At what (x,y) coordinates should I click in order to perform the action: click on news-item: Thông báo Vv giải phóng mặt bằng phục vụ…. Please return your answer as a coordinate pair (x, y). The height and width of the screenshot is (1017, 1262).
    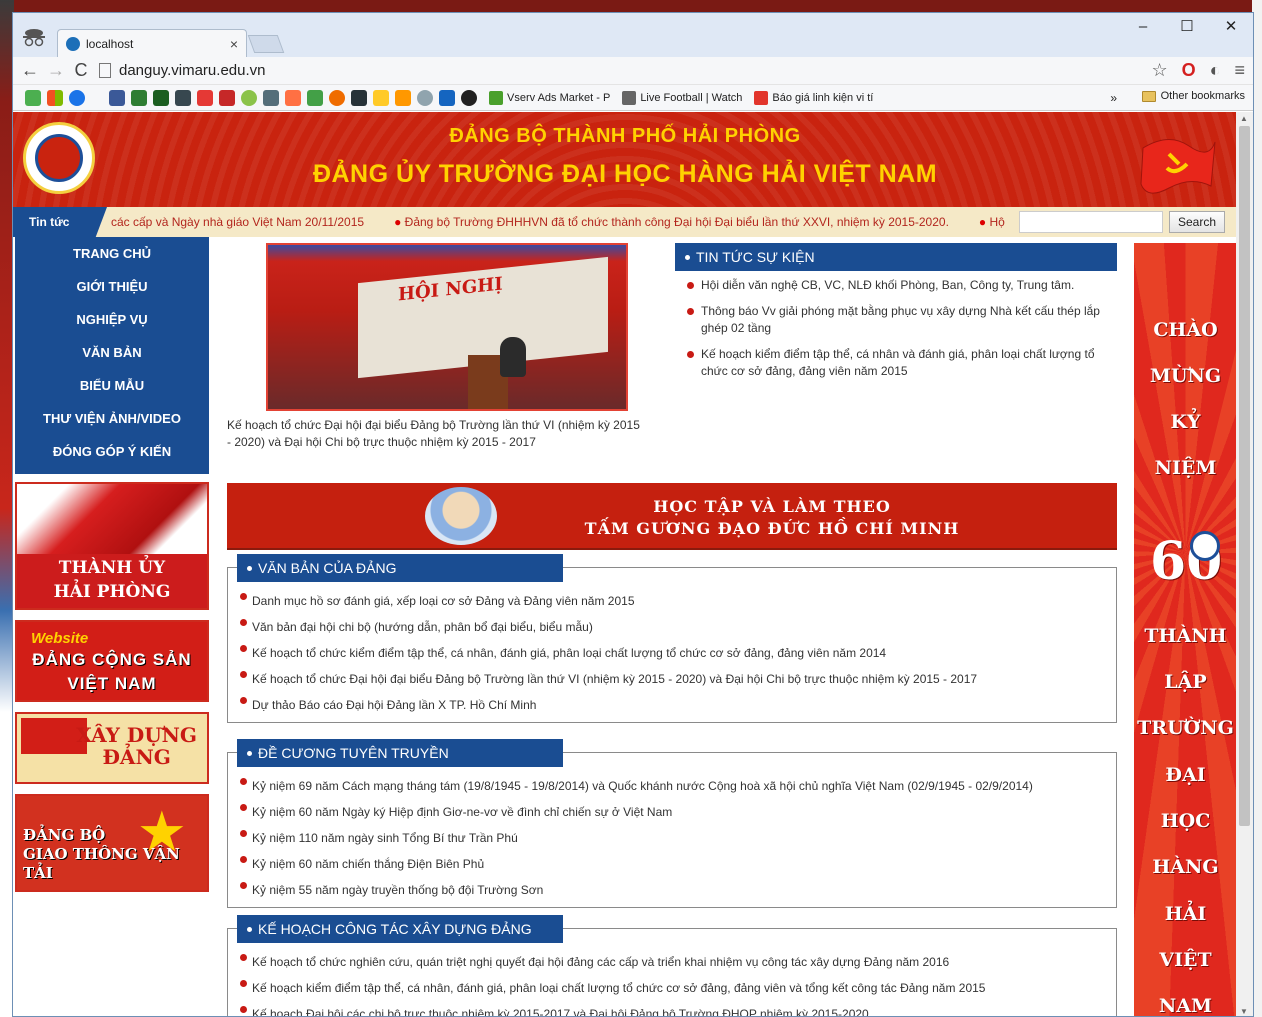
    Looking at the image, I should click on (895, 320).